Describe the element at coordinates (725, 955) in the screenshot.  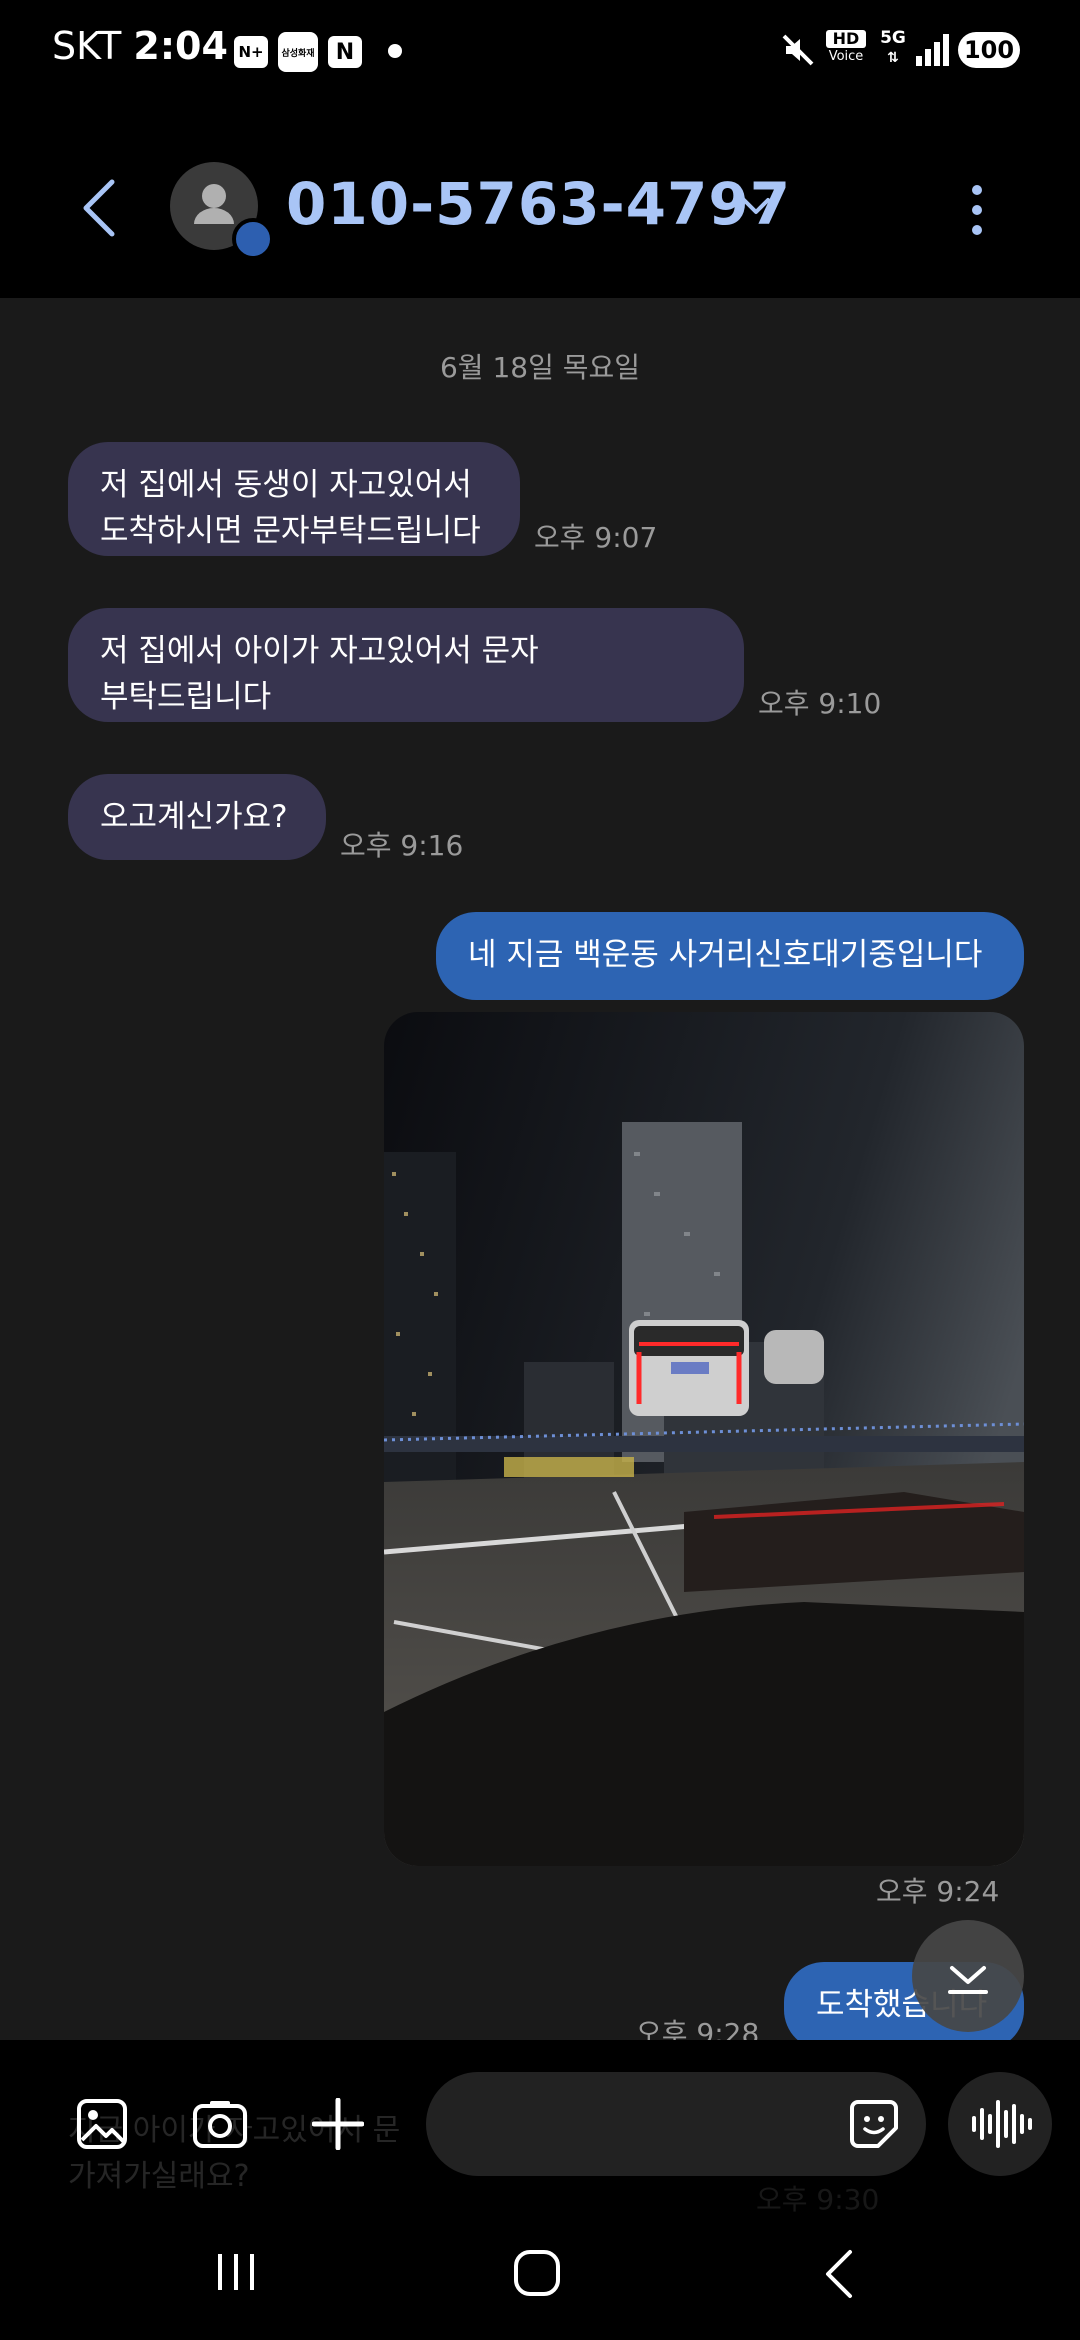
I see `message-line: 네 지금 백운동 사거리신호대기중입니다` at that location.